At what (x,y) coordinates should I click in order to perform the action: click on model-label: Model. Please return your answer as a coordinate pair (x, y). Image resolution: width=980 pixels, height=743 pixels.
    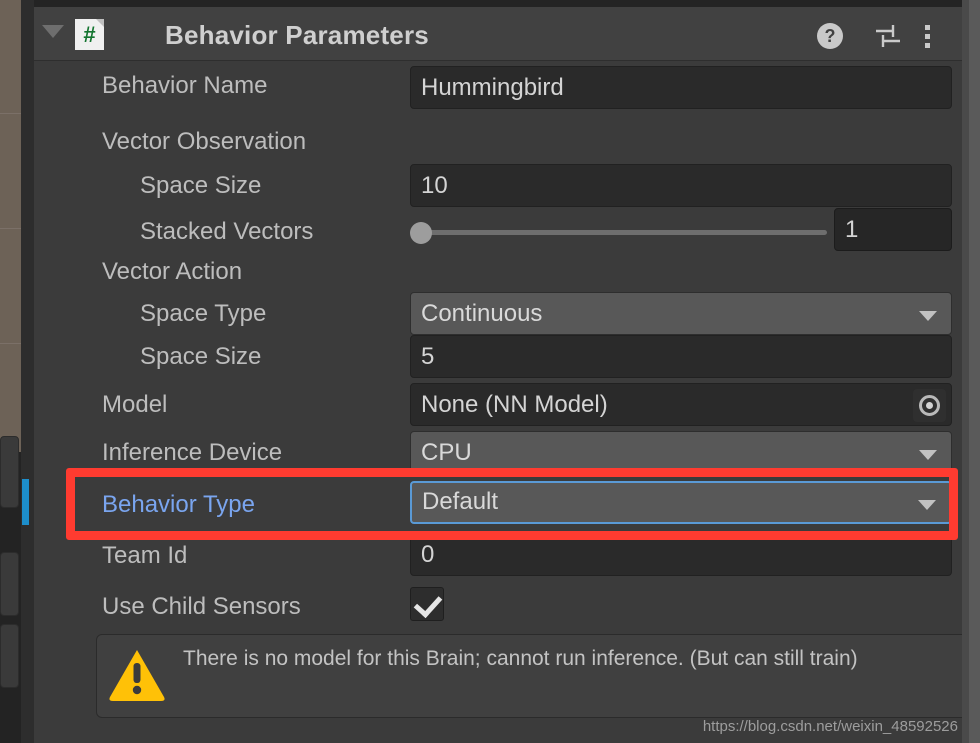
    Looking at the image, I should click on (135, 404).